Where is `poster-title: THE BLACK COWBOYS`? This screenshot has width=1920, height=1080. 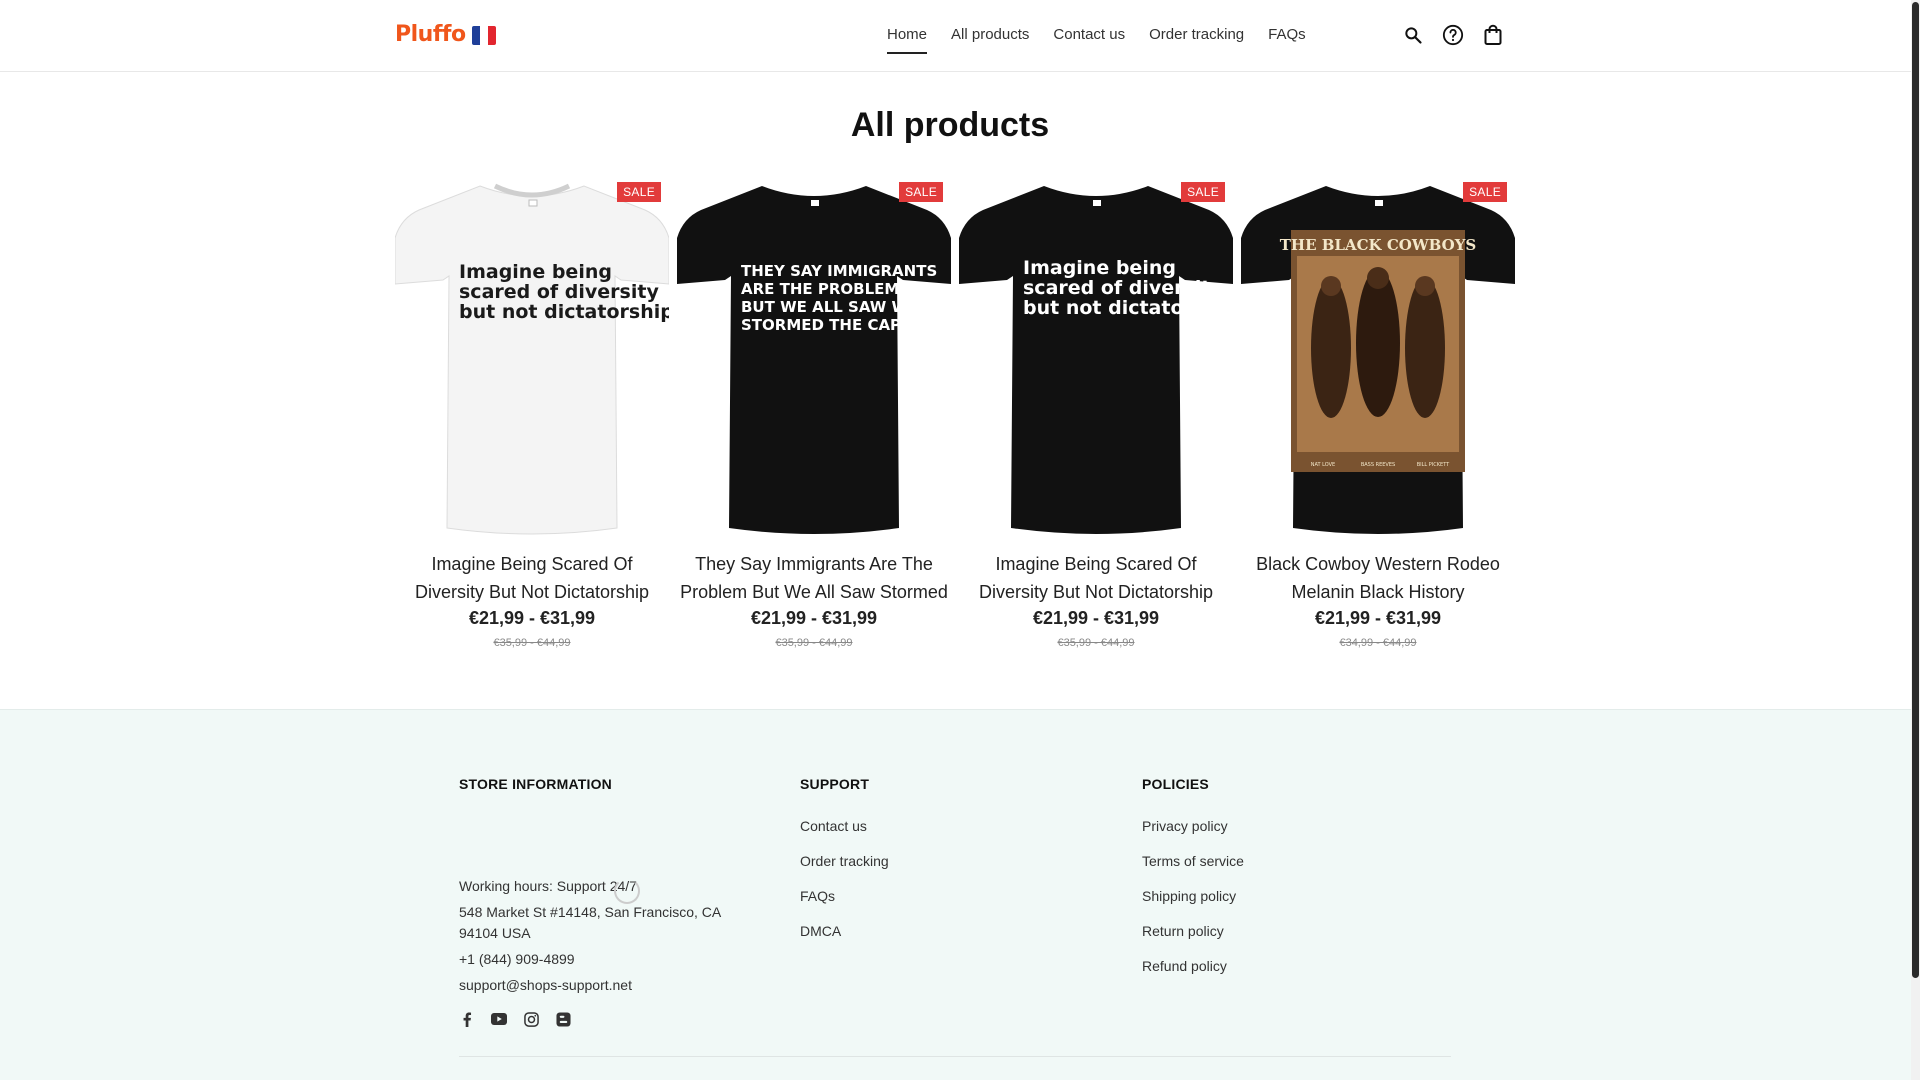
poster-title: THE BLACK COWBOYS is located at coordinates (1378, 245).